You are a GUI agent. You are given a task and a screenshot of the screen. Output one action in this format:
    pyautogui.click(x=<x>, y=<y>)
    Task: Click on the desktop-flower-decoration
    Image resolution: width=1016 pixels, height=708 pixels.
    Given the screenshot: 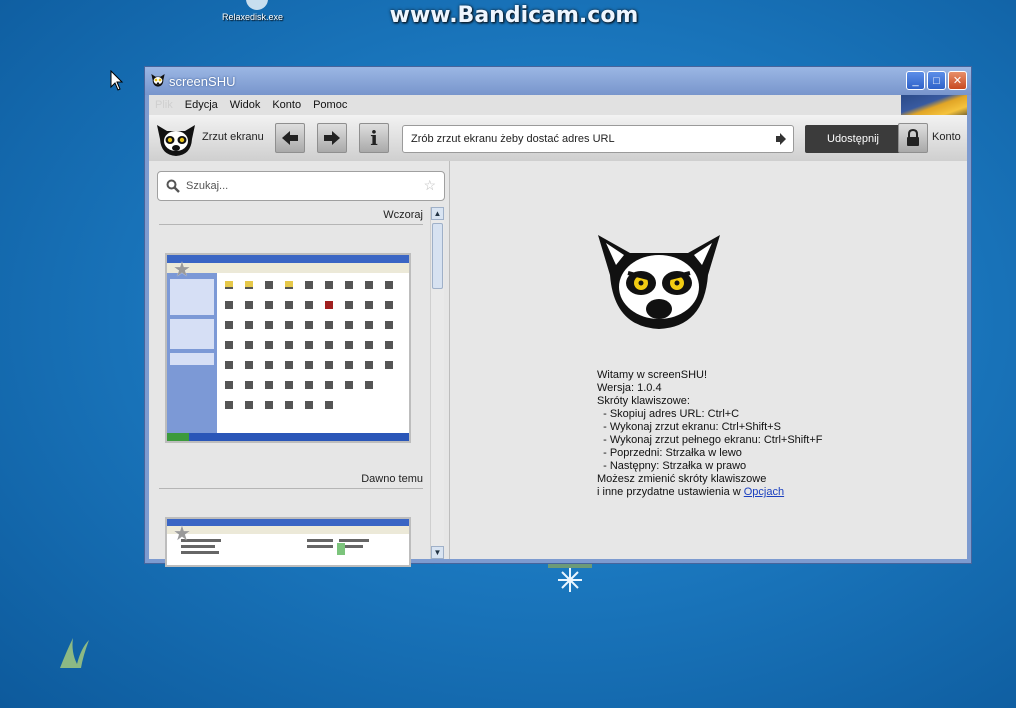 What is the action you would take?
    pyautogui.click(x=570, y=577)
    